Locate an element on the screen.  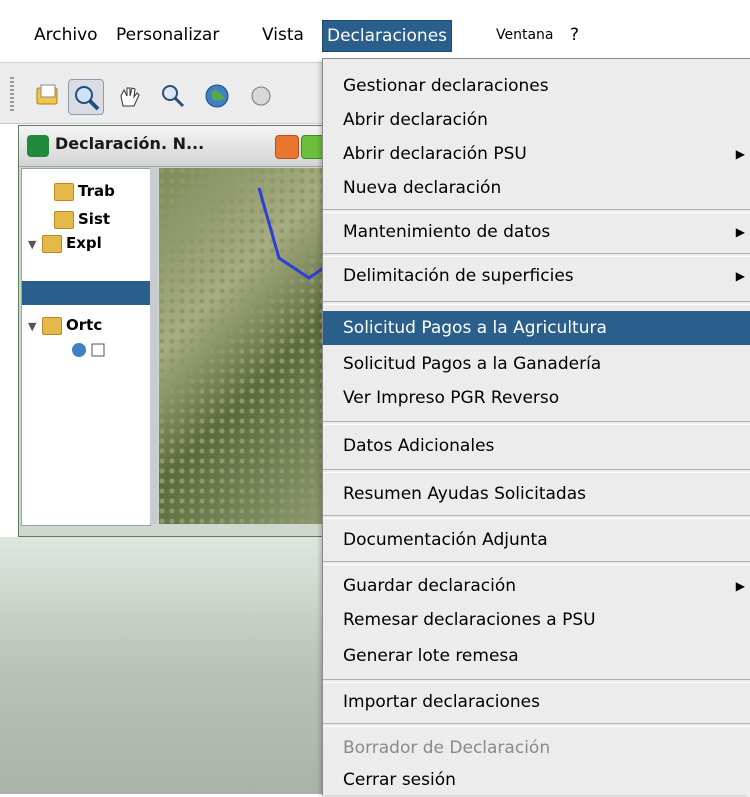
menu-item-abrir-declaracion: Abrir declaración is located at coordinates (536, 120).